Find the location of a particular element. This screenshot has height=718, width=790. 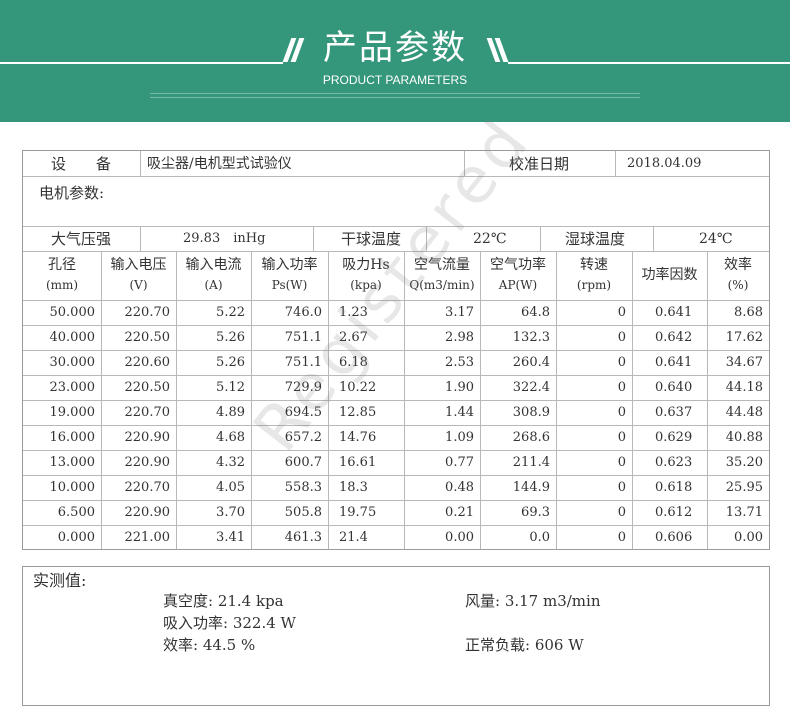

efficiency-value: 效率: 44.5 % is located at coordinates (209, 645).